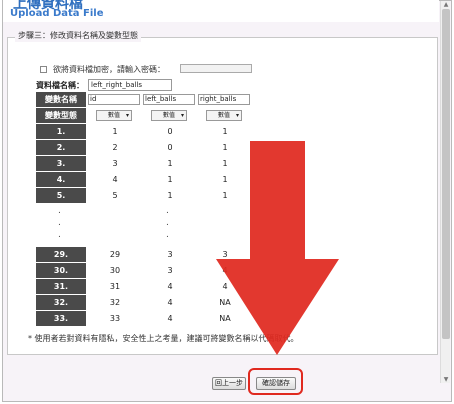 Image resolution: width=454 pixels, height=404 pixels. I want to click on row-number: 31., so click(61, 286).